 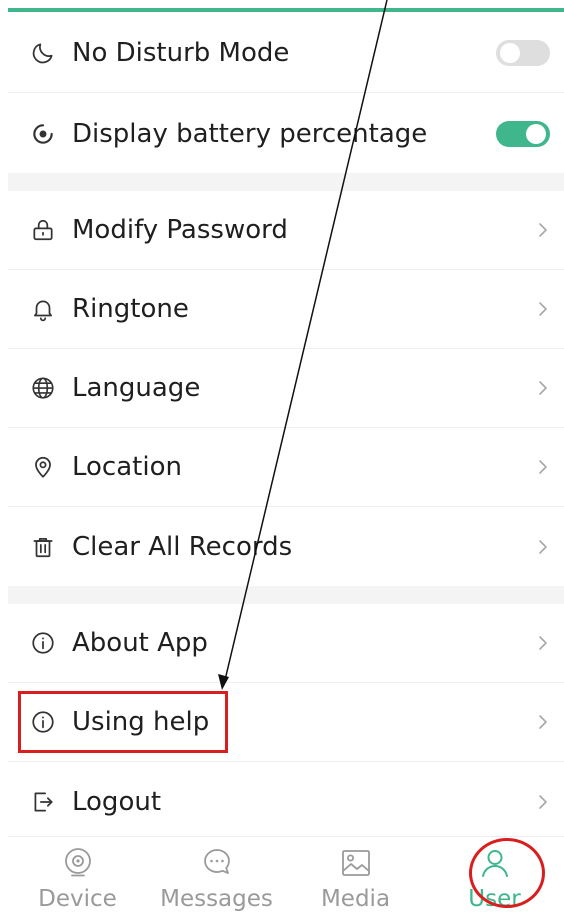 What do you see at coordinates (43, 388) in the screenshot?
I see `globe-icon` at bounding box center [43, 388].